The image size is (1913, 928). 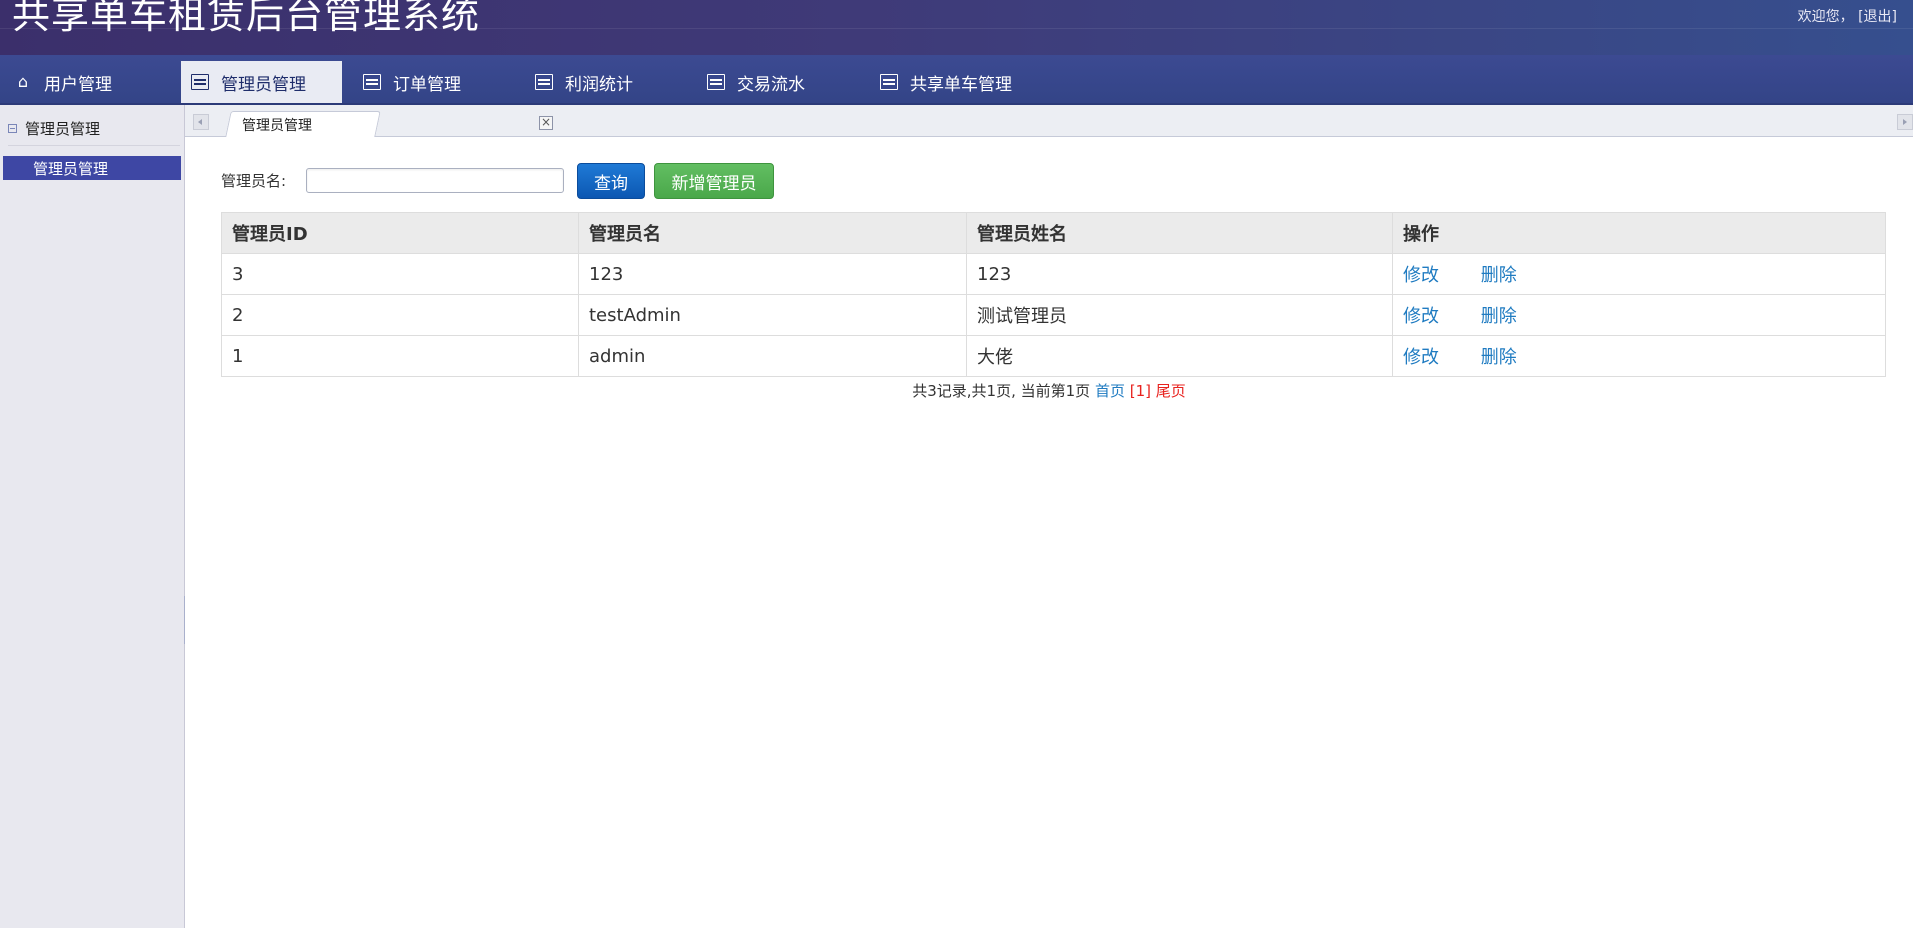 What do you see at coordinates (772, 315) in the screenshot?
I see `cell-name: testAdmin` at bounding box center [772, 315].